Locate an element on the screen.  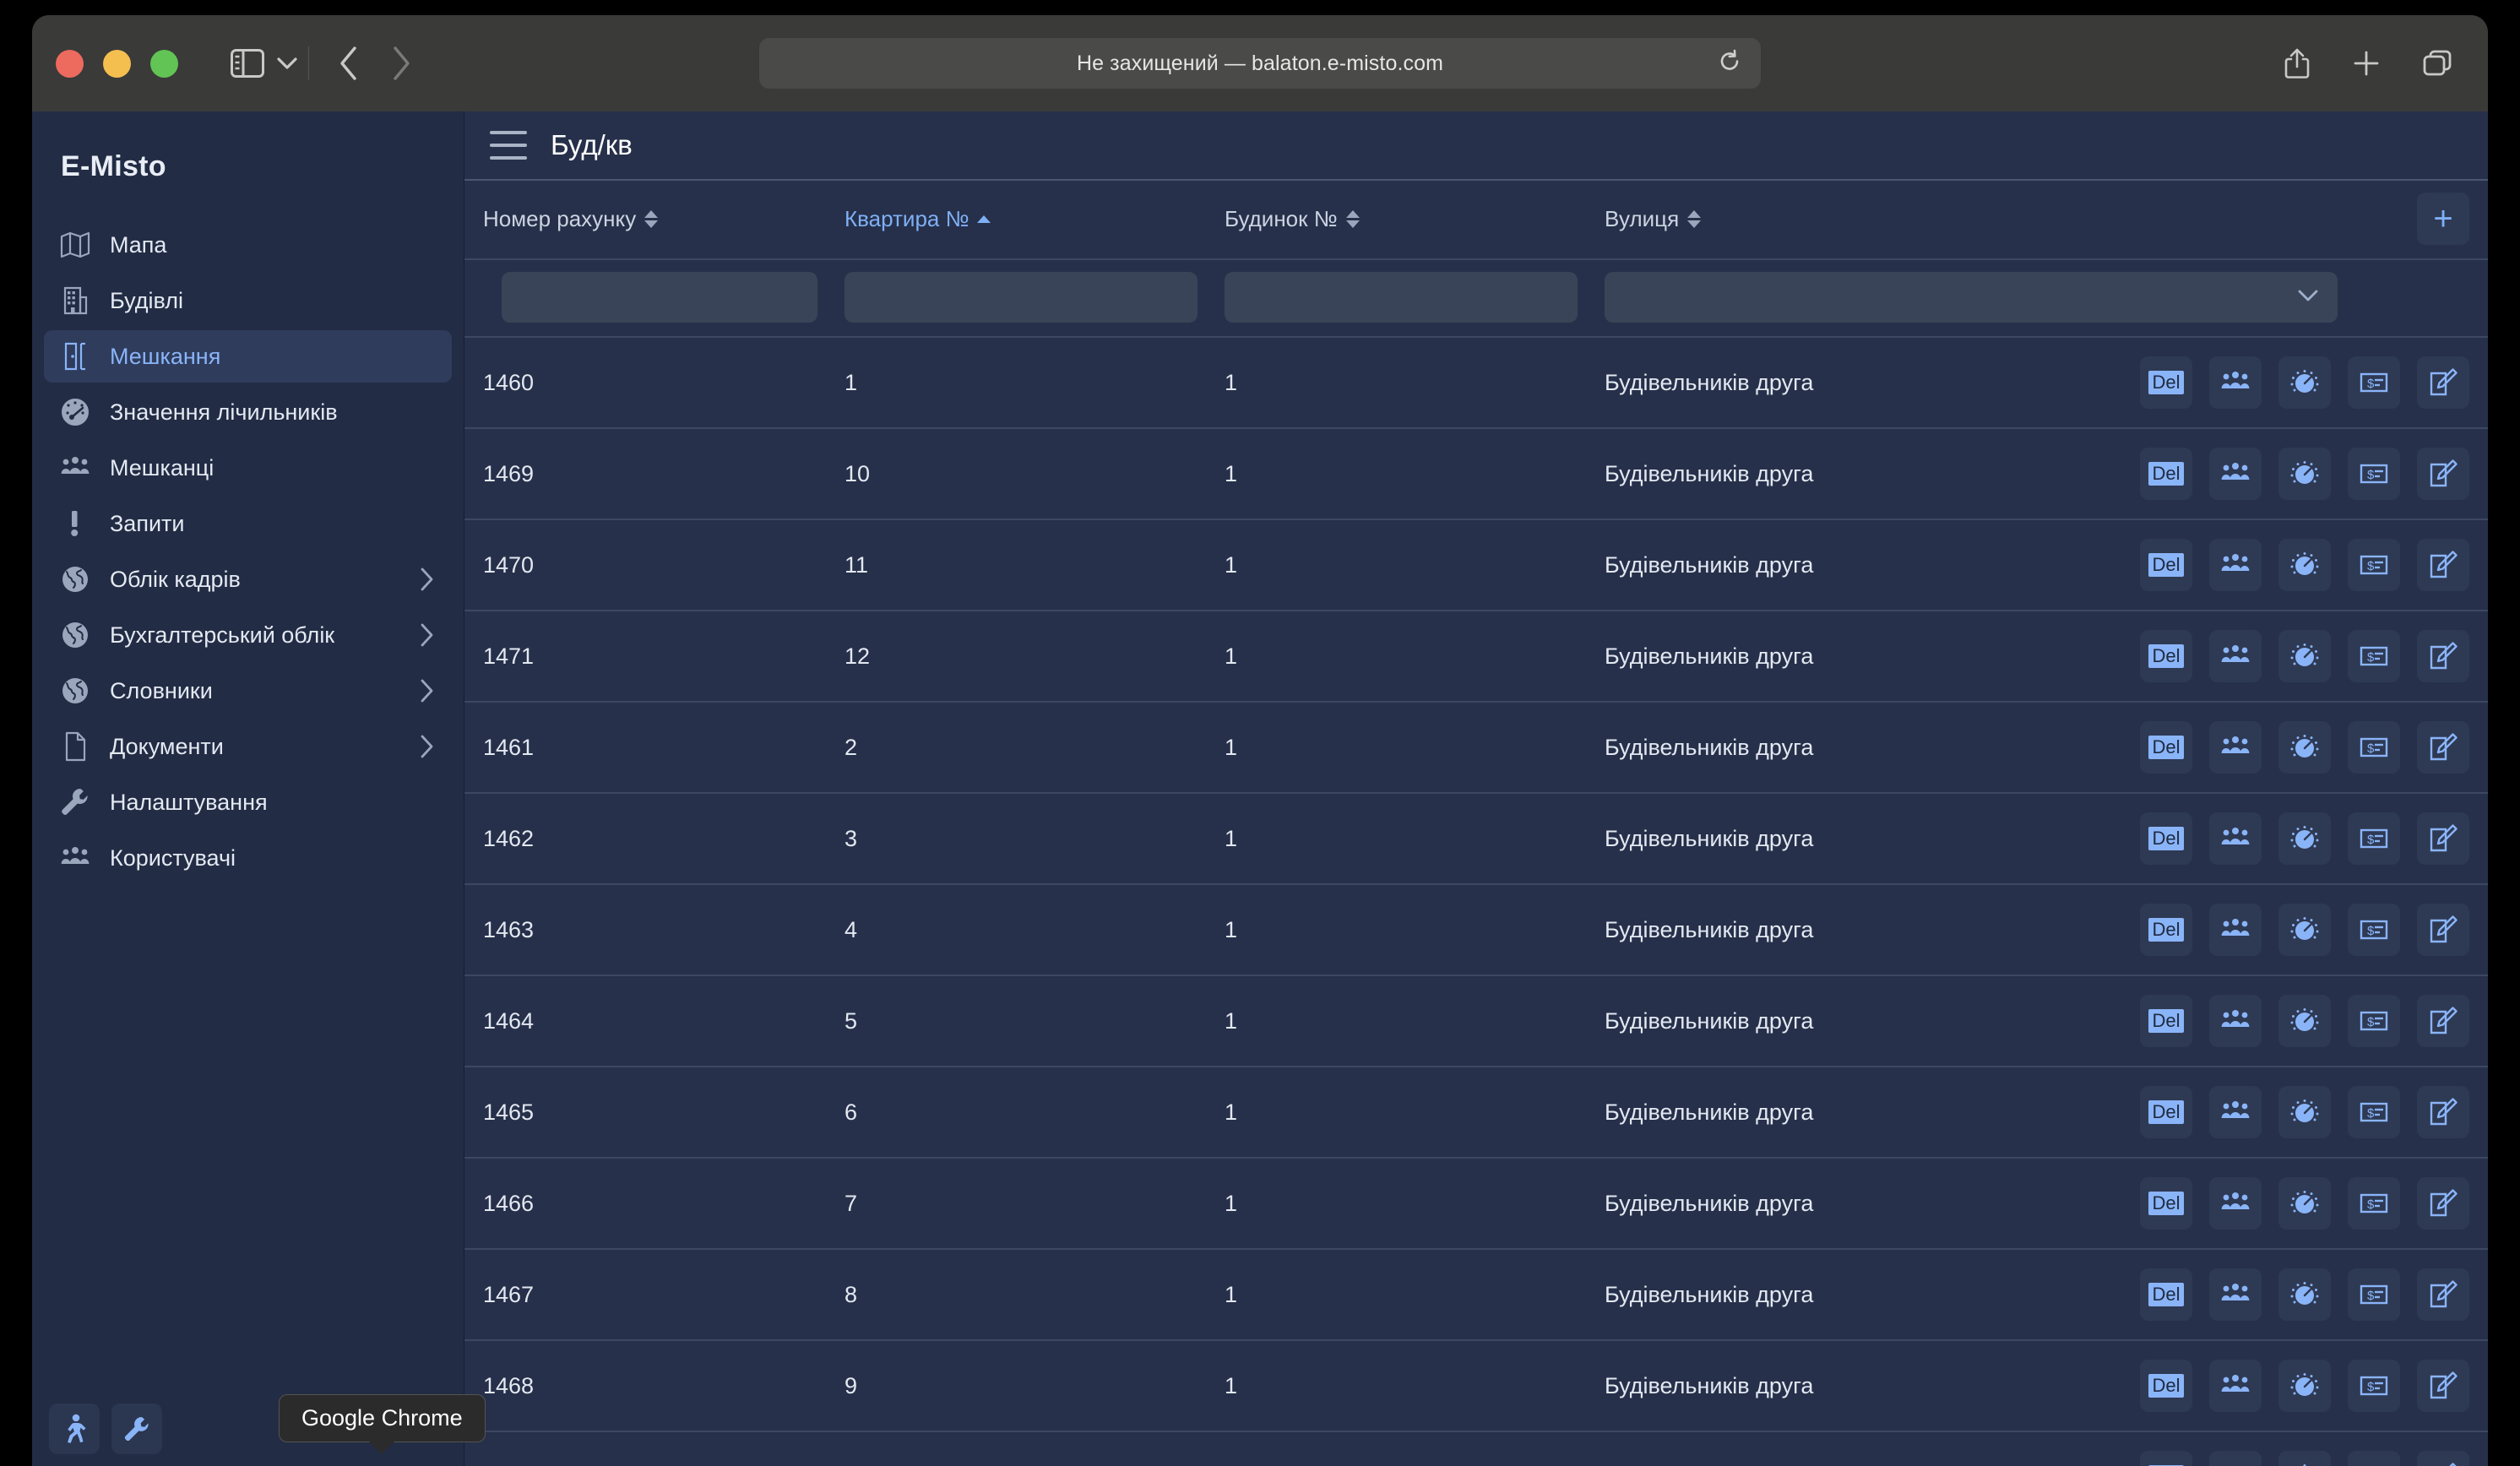
sidebar-item-1: Будівлі is located at coordinates (248, 300).